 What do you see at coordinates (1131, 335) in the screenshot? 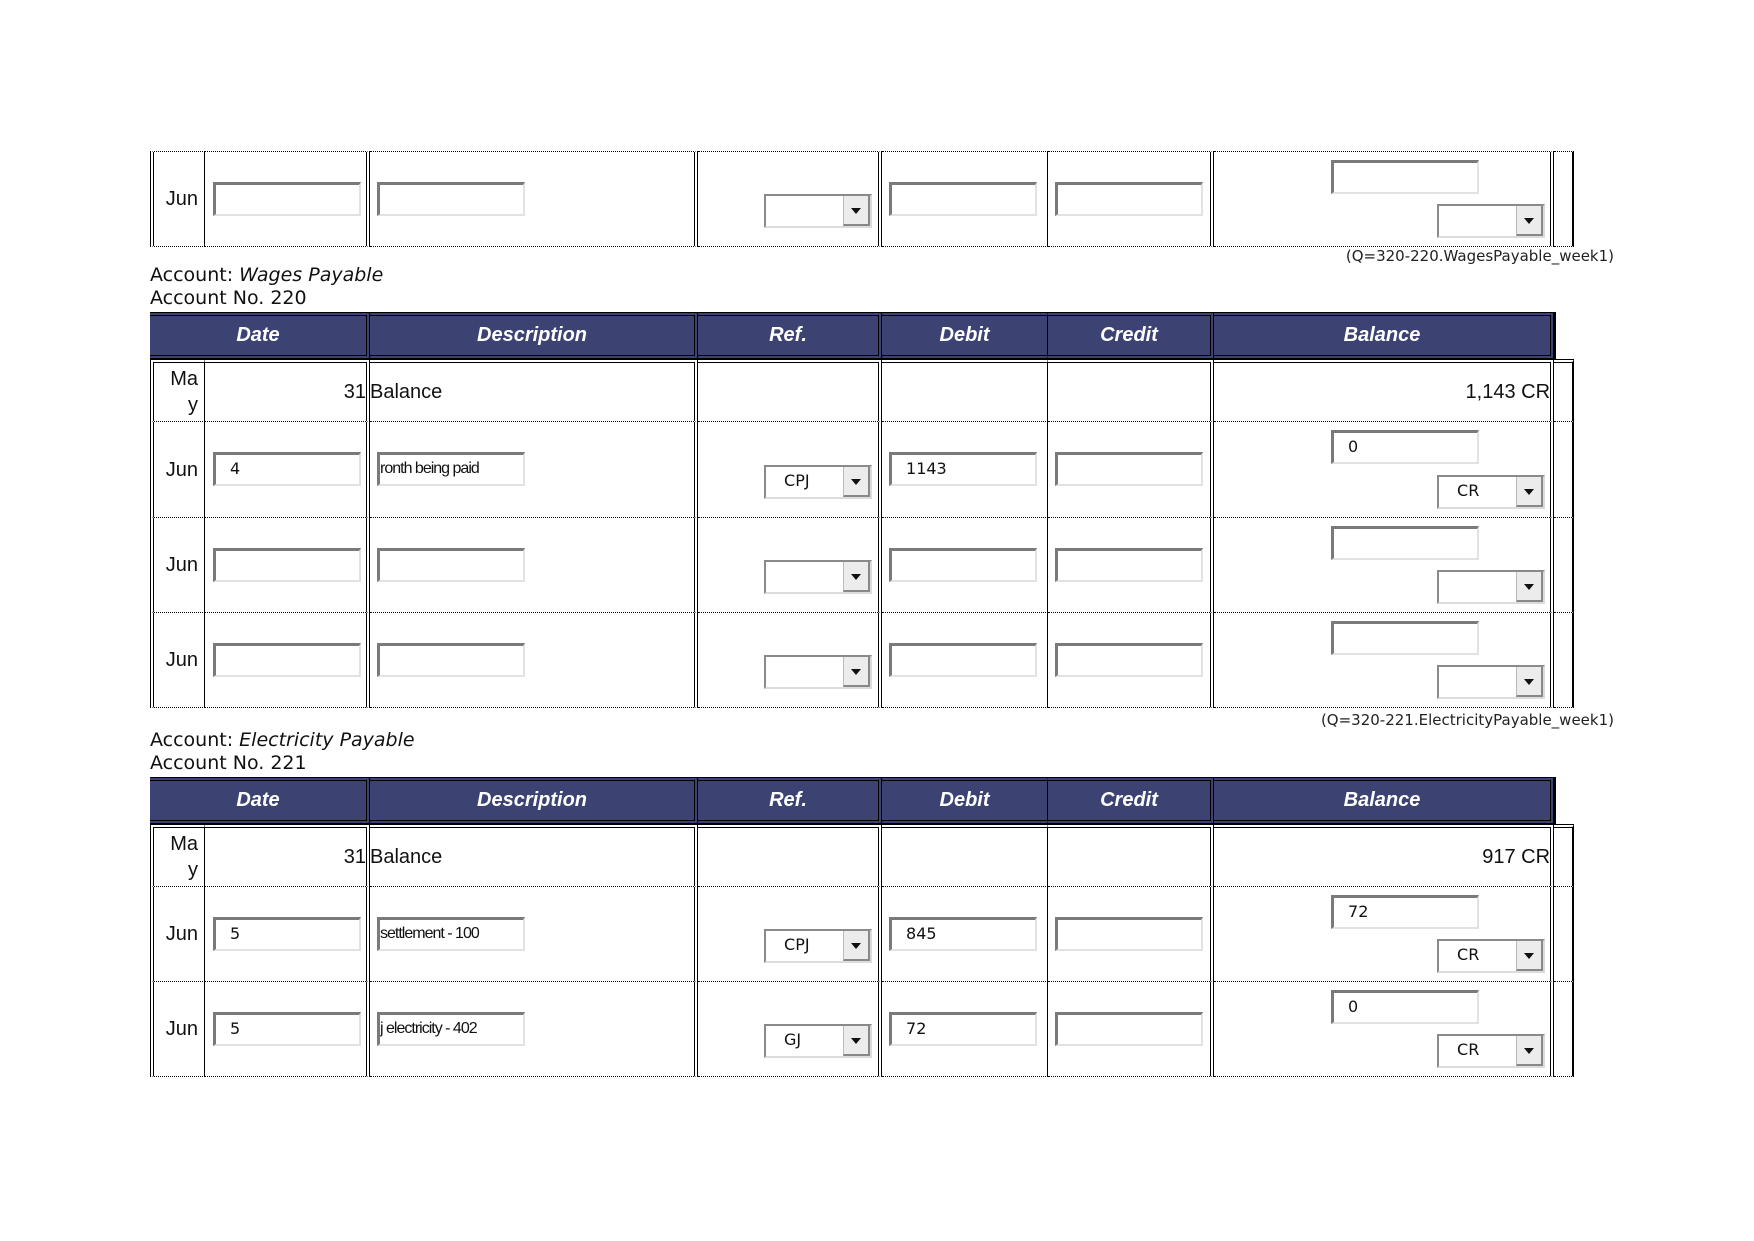
I see `header-credit: Credit` at bounding box center [1131, 335].